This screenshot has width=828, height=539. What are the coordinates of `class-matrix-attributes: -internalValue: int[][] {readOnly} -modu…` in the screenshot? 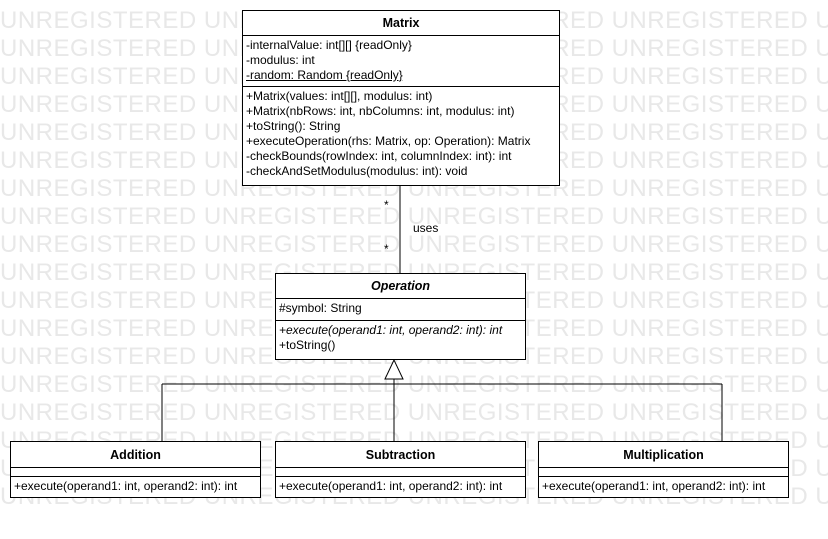 It's located at (401, 61).